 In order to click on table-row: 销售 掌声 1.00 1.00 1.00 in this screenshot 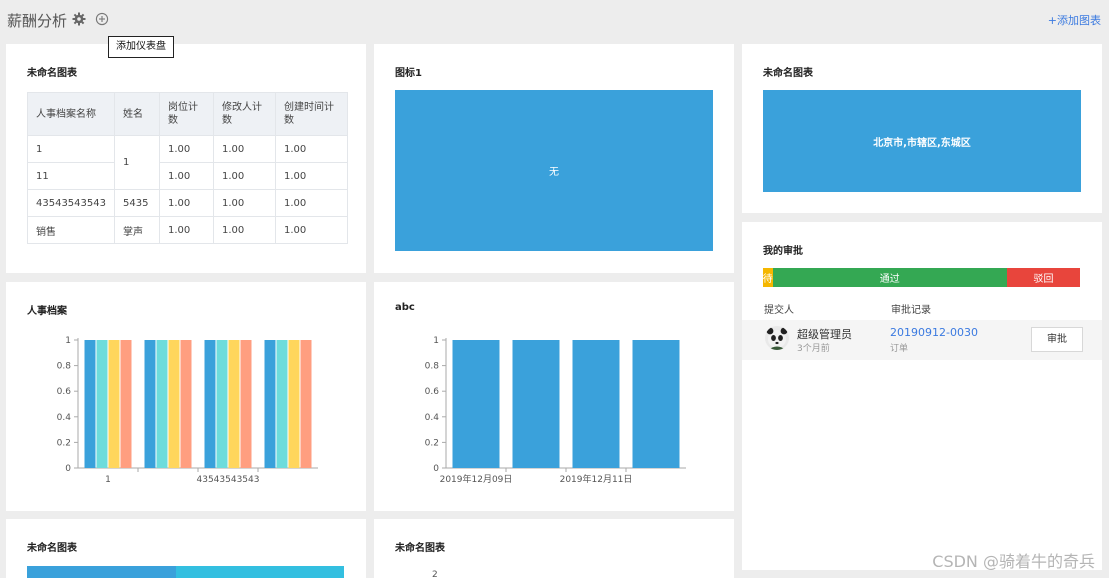, I will do `click(187, 230)`.